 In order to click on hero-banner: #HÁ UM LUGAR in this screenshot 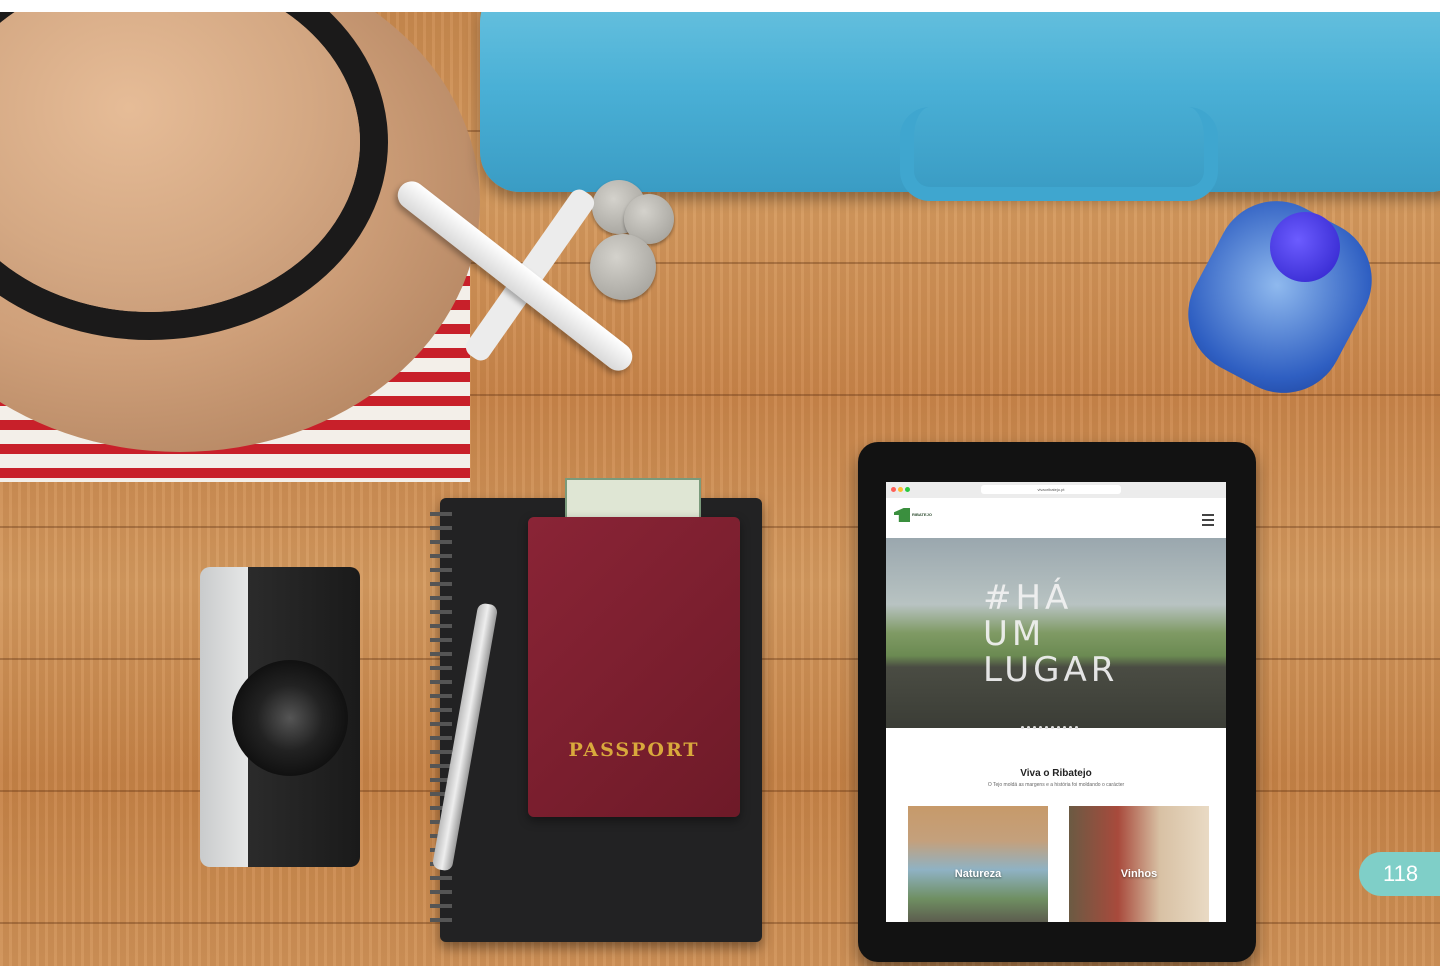, I will do `click(1056, 633)`.